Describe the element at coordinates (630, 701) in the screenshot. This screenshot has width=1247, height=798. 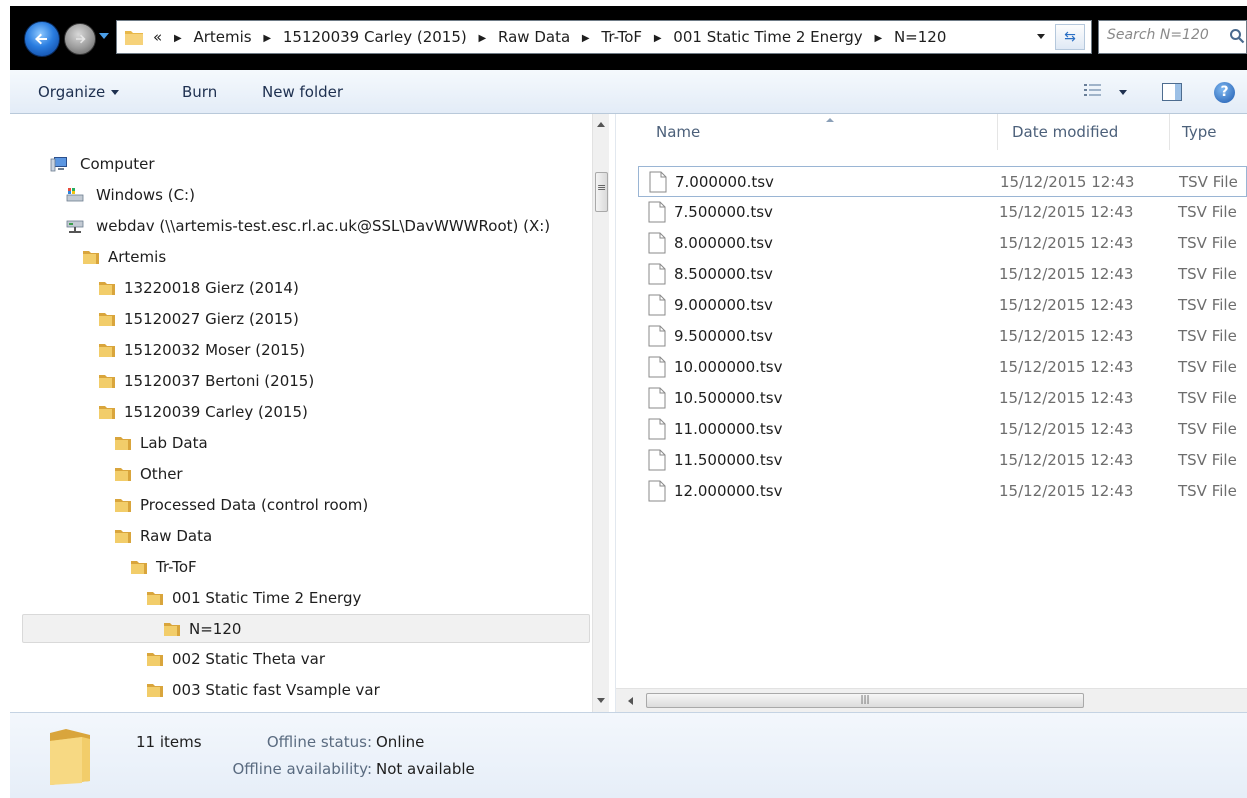
I see `scroll-left-arrow-icon` at that location.